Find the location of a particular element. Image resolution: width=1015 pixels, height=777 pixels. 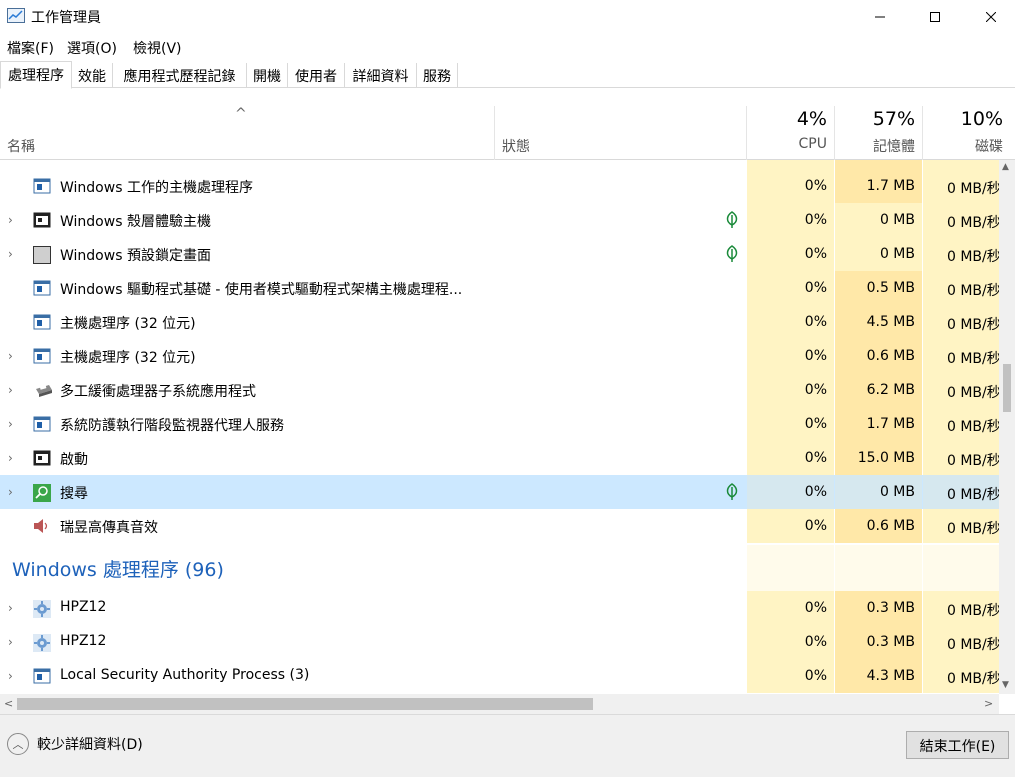

group-header-windows-processes: Windows 處理程序 (96) is located at coordinates (499, 568).